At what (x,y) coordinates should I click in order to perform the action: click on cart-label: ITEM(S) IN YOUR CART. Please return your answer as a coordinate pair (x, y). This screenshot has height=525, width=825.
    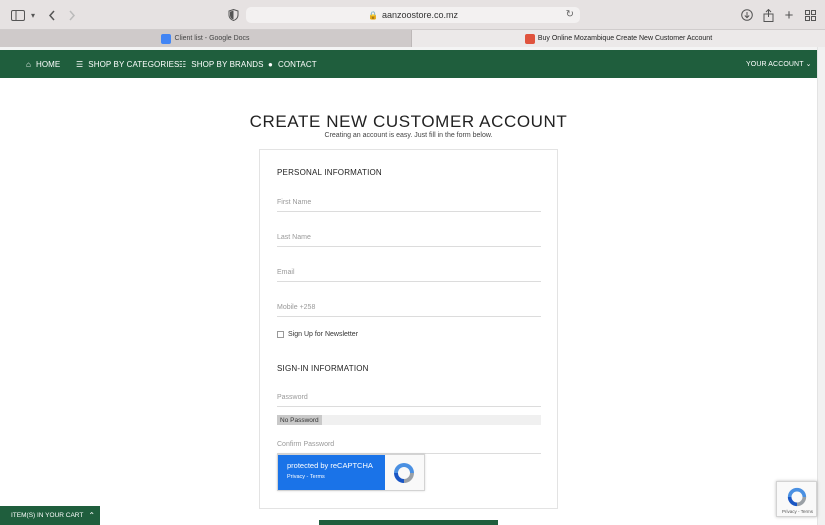
    Looking at the image, I should click on (47, 515).